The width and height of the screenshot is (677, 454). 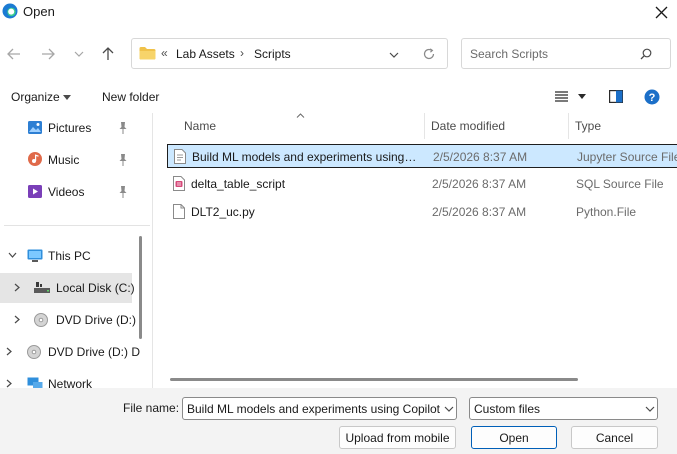 I want to click on nav-item-label: This PC, so click(x=69, y=256).